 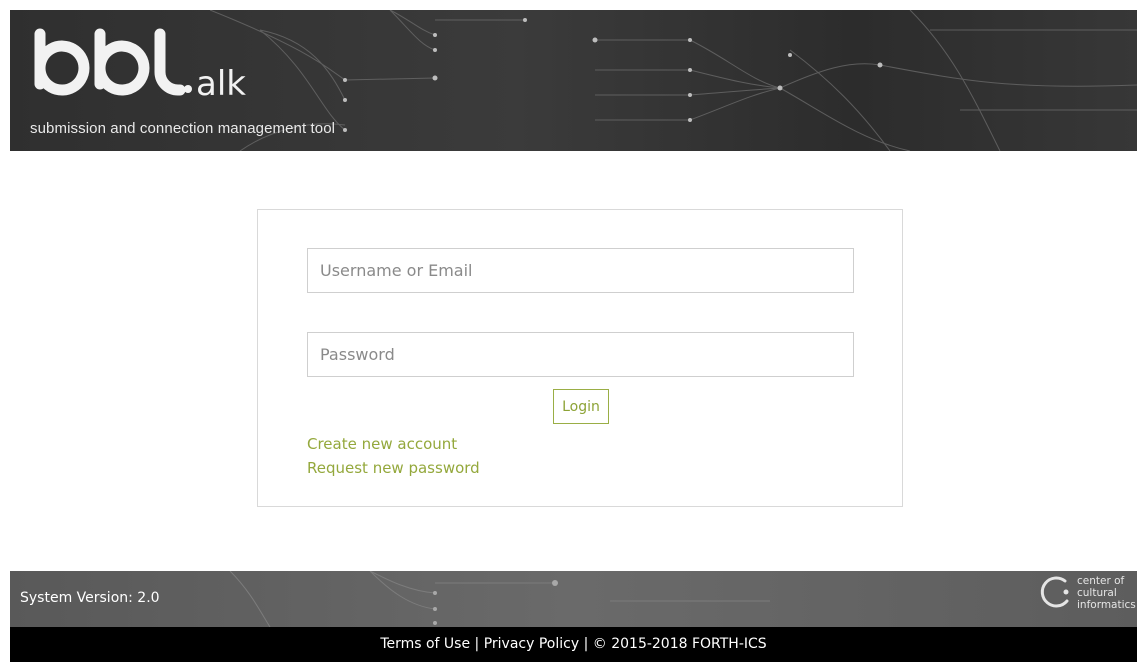 I want to click on cci-logo: center of cultural informatics, so click(x=1088, y=593).